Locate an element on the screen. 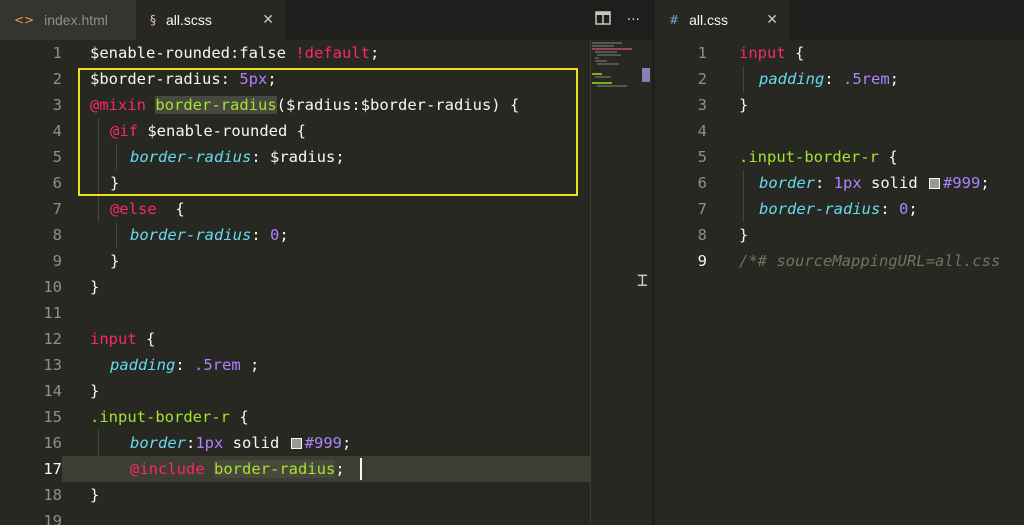 The width and height of the screenshot is (1024, 525). text-cursor is located at coordinates (361, 469).